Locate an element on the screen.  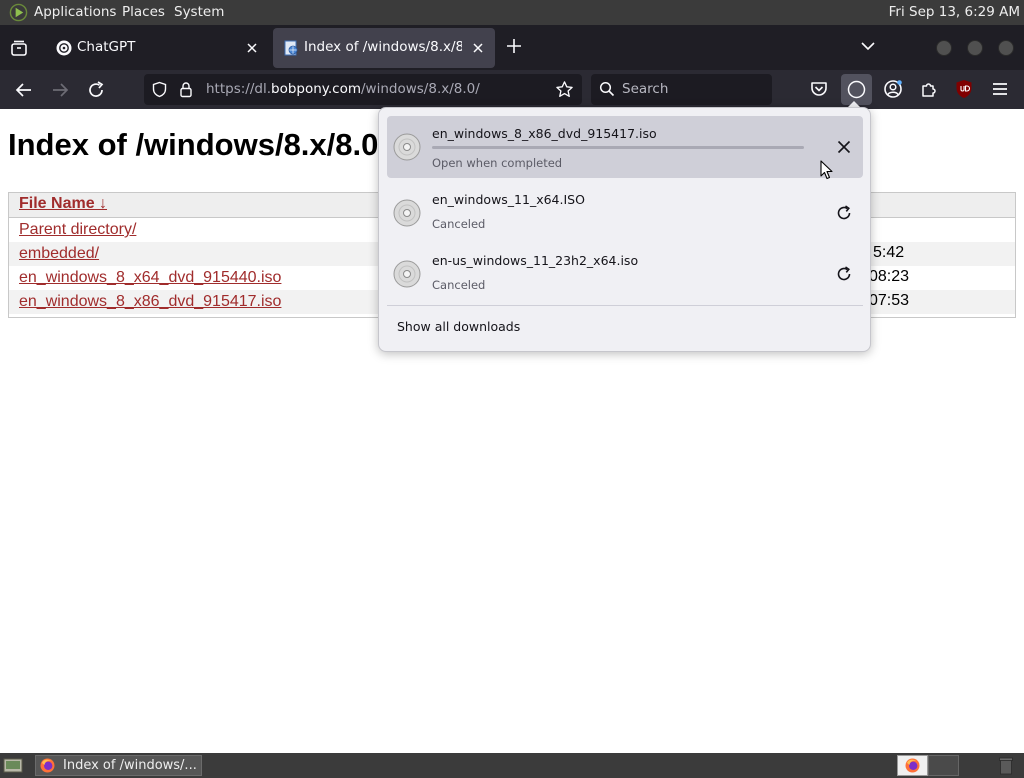
download-filename: en-us_windows_11_23h2_x64.iso is located at coordinates (535, 260).